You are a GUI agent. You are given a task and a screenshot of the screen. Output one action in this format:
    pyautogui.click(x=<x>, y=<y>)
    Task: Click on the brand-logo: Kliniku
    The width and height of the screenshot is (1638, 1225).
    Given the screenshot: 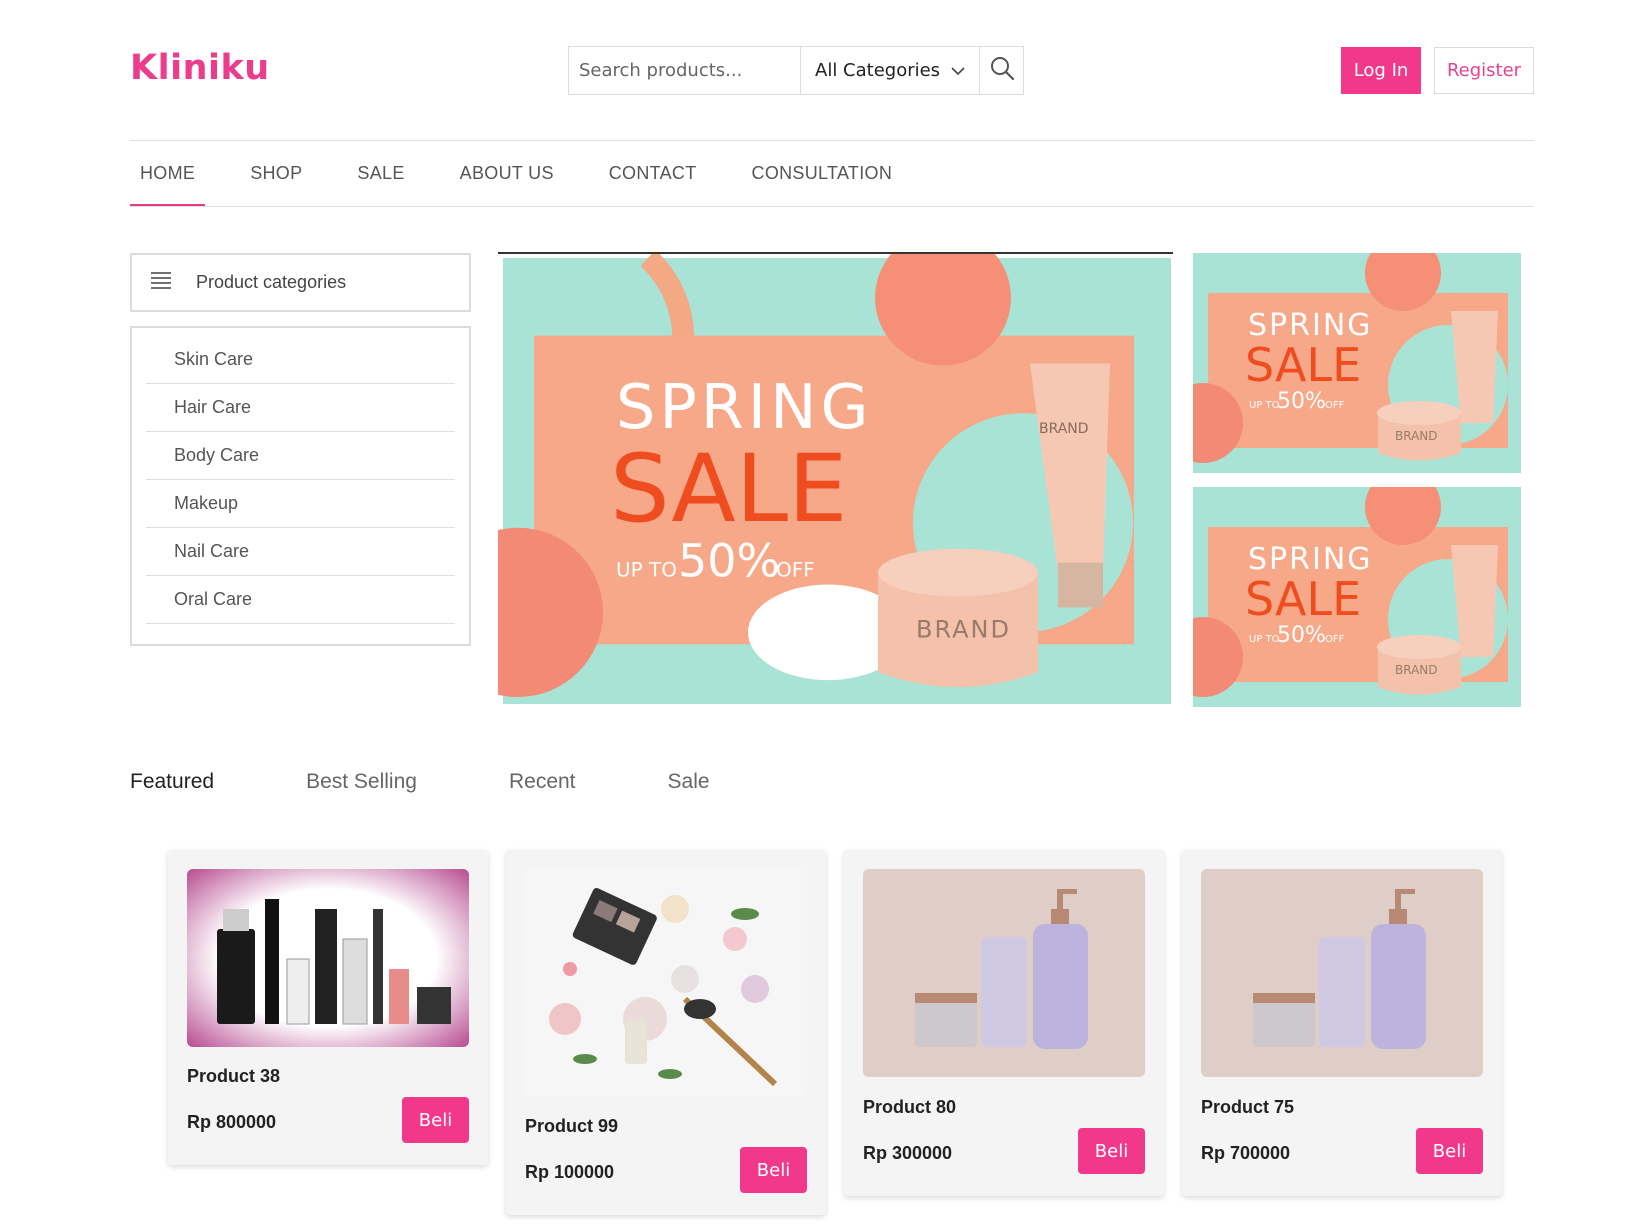 What is the action you would take?
    pyautogui.click(x=200, y=68)
    